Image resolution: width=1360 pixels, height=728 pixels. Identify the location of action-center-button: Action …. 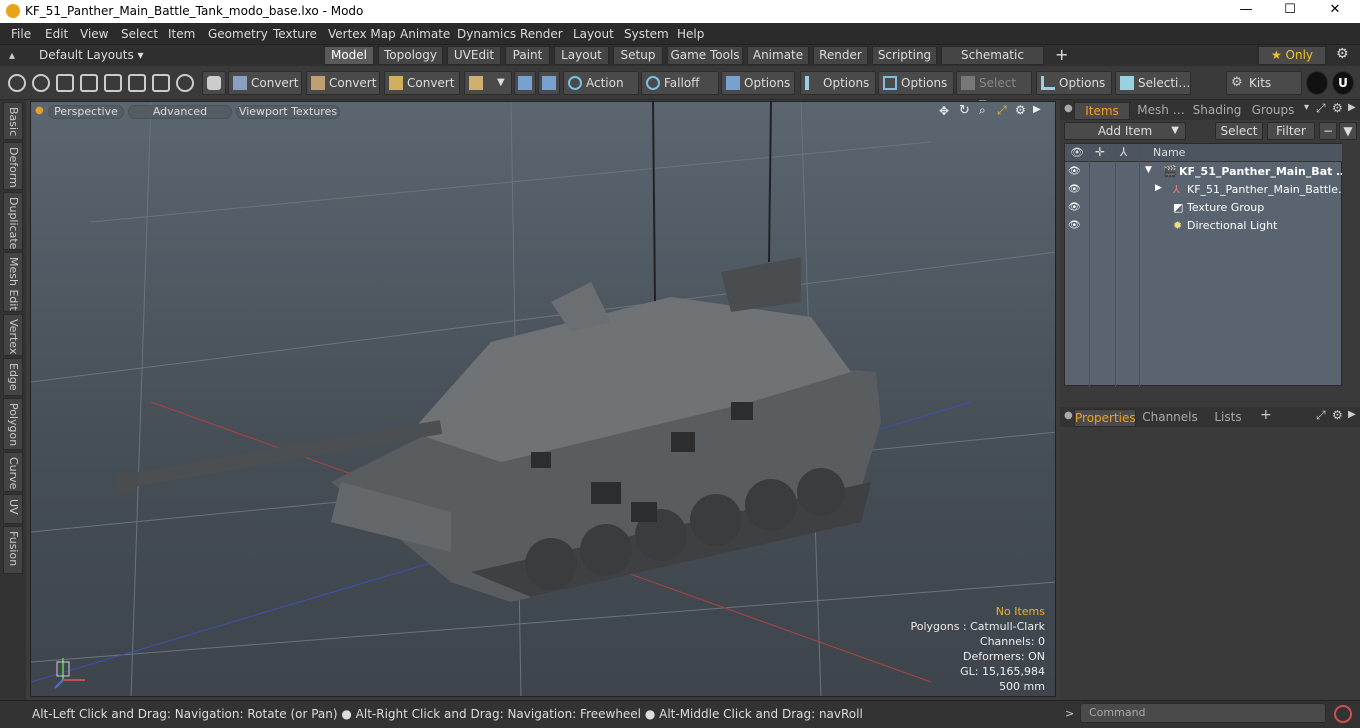
(601, 91).